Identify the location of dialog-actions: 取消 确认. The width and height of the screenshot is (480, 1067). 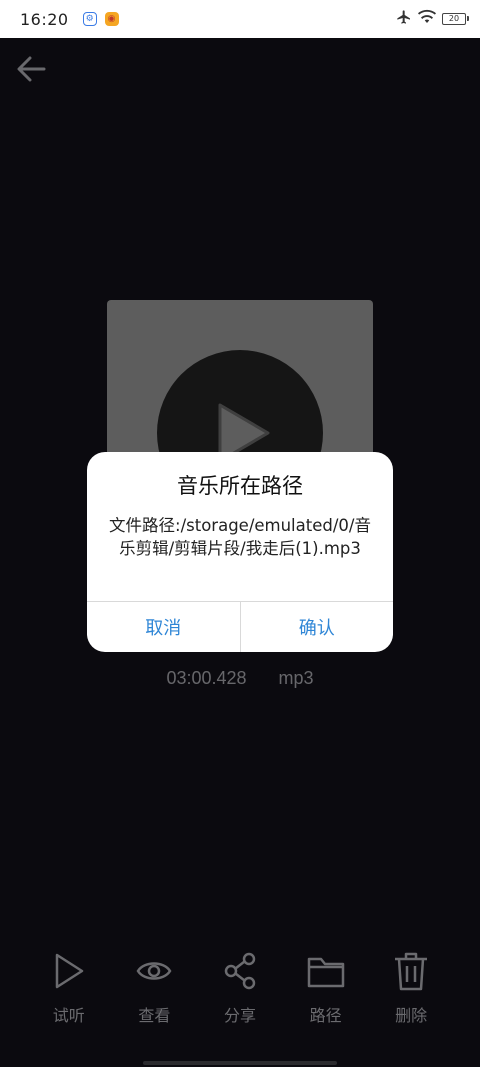
(240, 626).